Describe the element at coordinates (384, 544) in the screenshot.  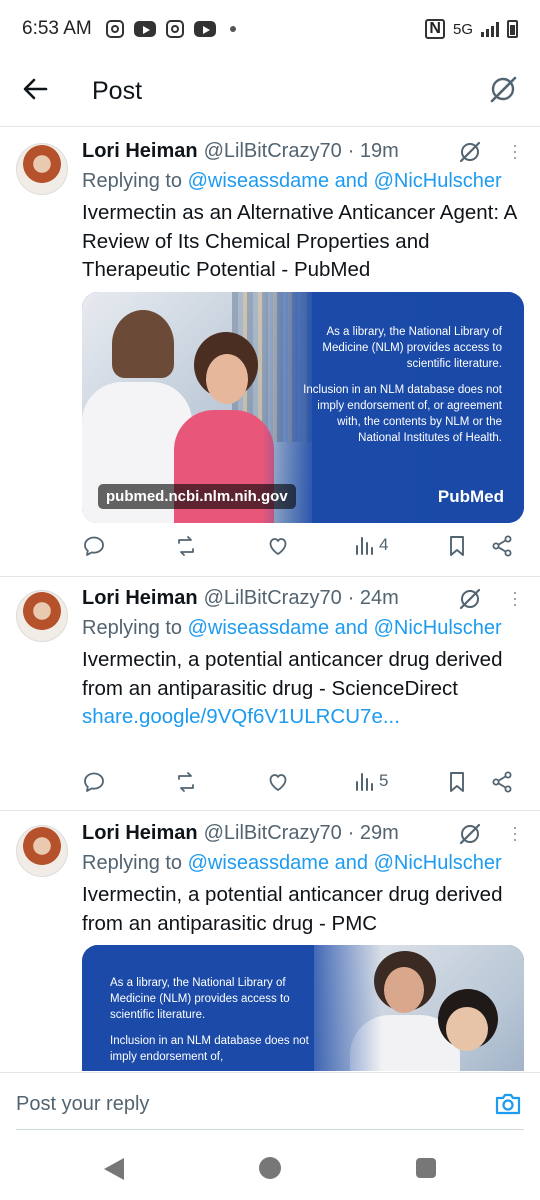
I see `views-count: 4` at that location.